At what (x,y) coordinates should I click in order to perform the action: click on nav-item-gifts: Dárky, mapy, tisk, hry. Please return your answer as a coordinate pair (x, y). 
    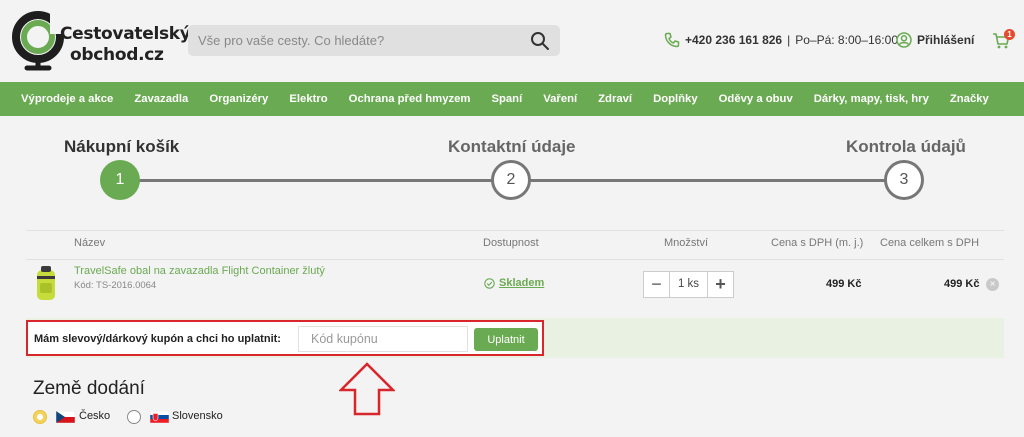
    Looking at the image, I should click on (871, 99).